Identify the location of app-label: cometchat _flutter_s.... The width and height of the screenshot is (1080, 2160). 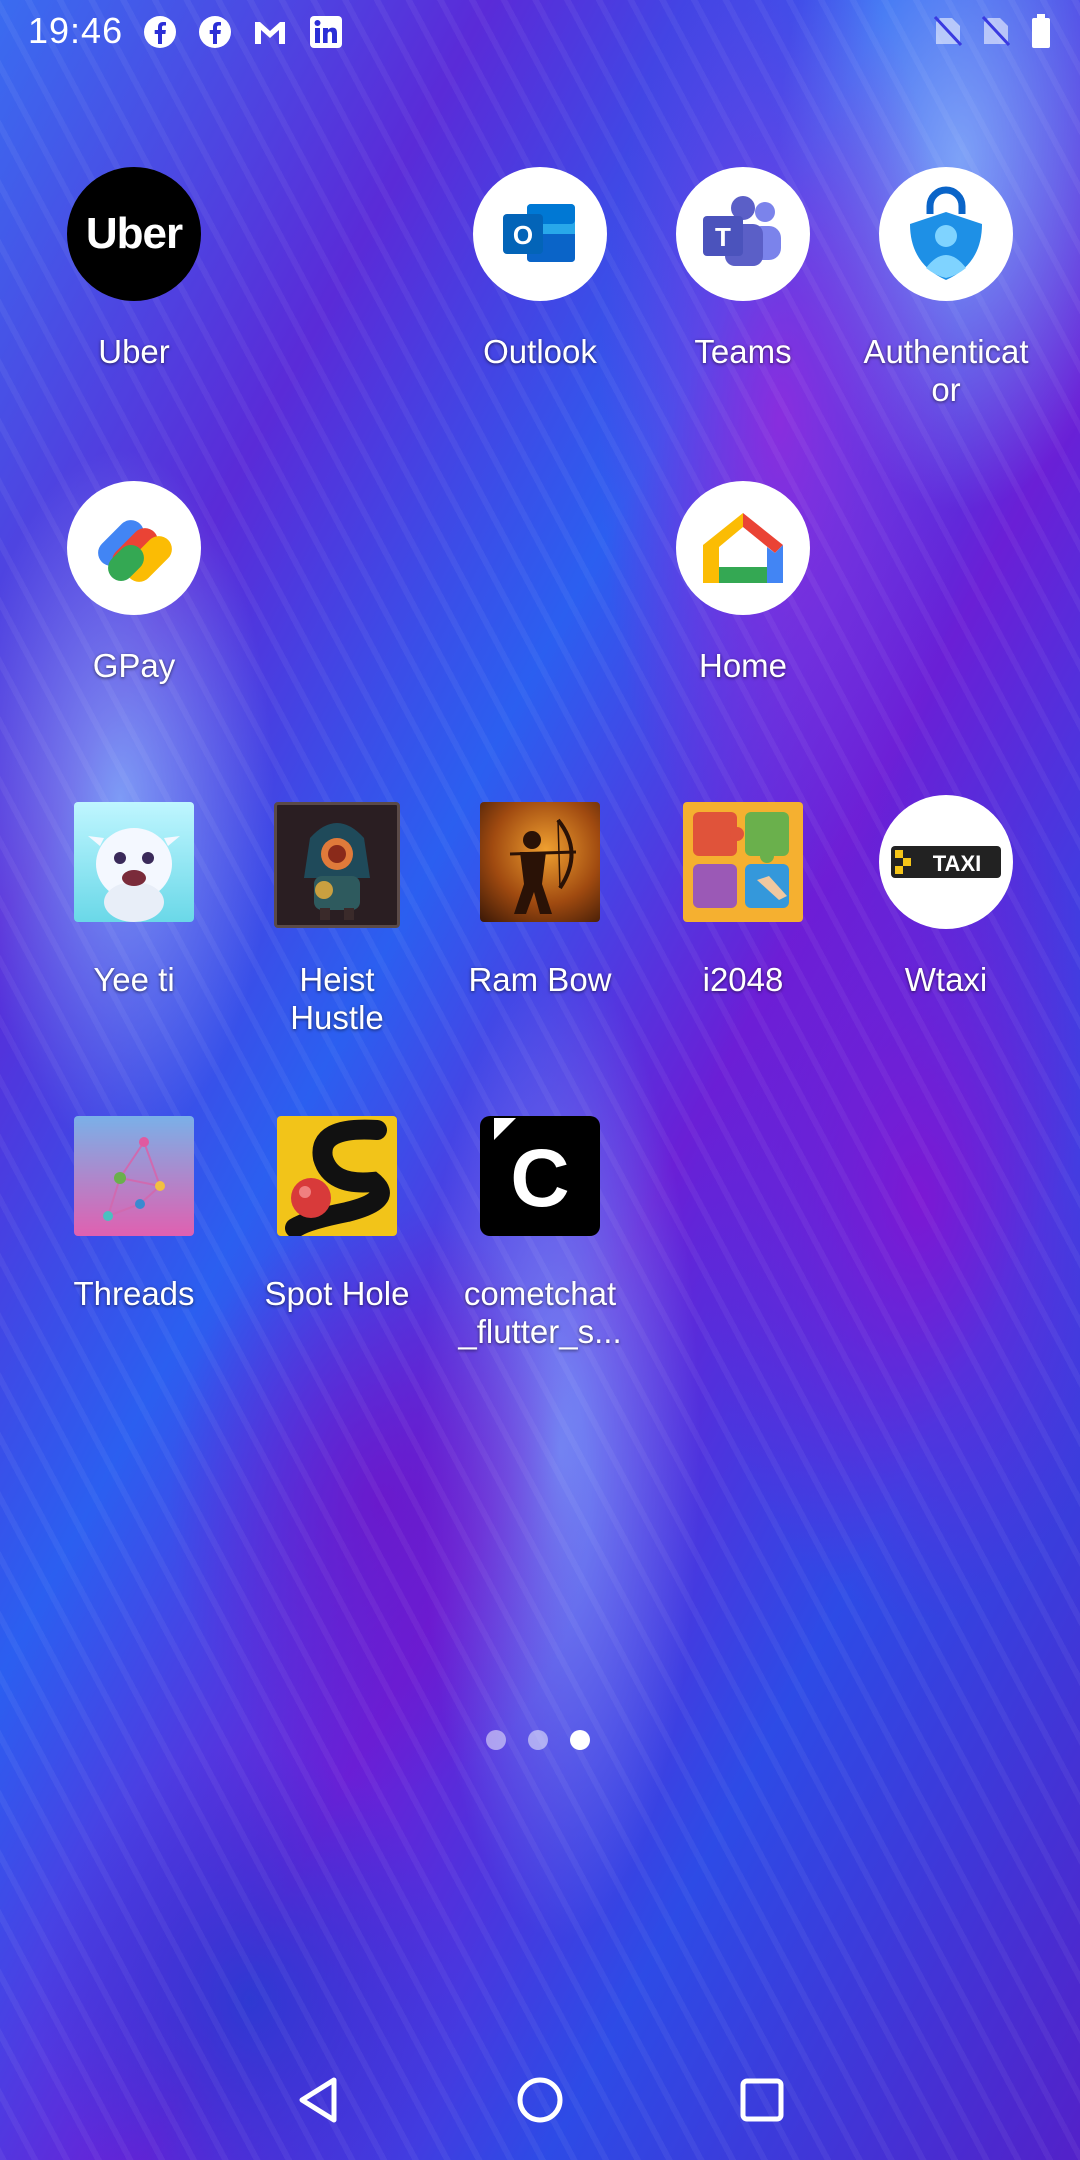
(540, 1312).